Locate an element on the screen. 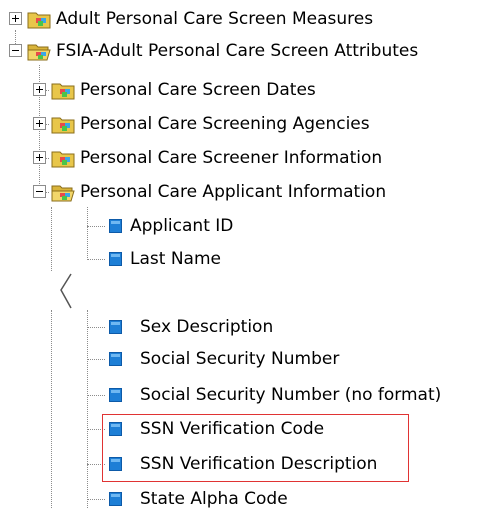  tree-leaf-label: State Alpha Code is located at coordinates (214, 499).